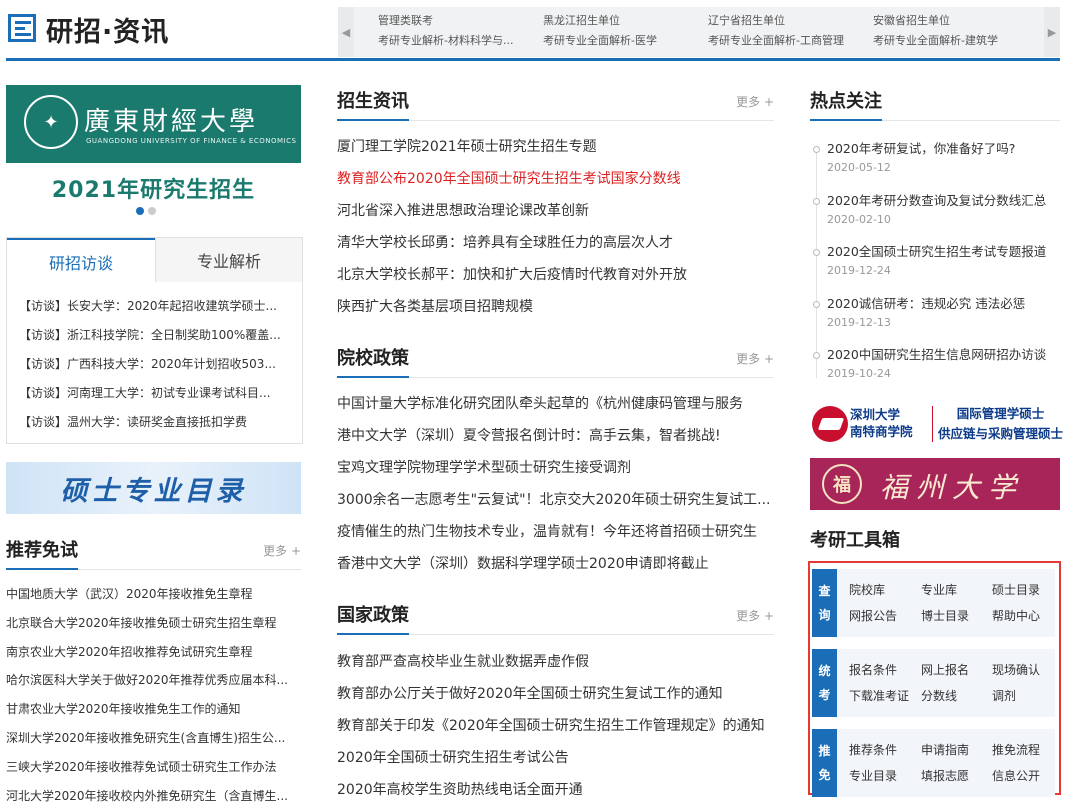  What do you see at coordinates (945, 615) in the screenshot?
I see `tool-link: 博士目录` at bounding box center [945, 615].